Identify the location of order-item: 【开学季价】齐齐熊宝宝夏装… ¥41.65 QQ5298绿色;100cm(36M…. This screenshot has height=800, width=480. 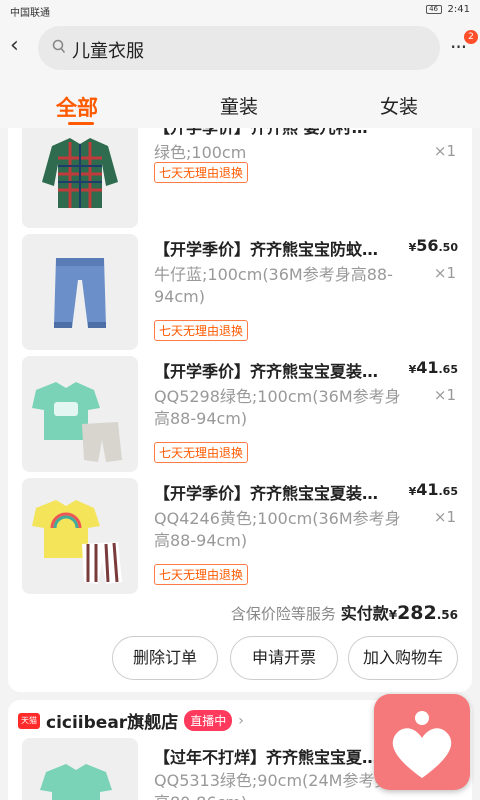
(240, 415).